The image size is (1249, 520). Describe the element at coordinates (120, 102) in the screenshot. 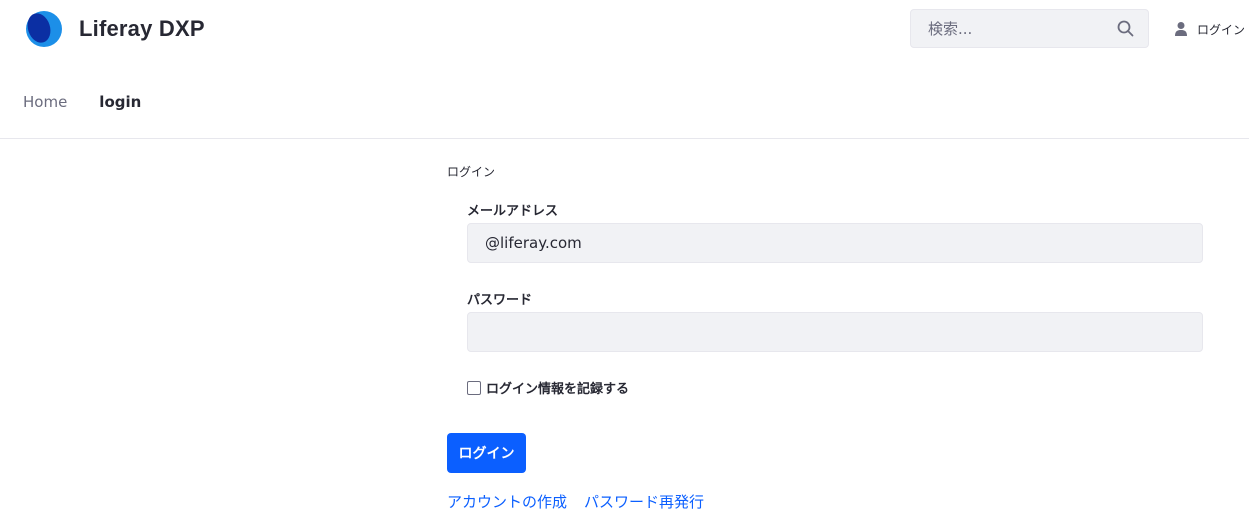

I see `nav-item-login: login` at that location.